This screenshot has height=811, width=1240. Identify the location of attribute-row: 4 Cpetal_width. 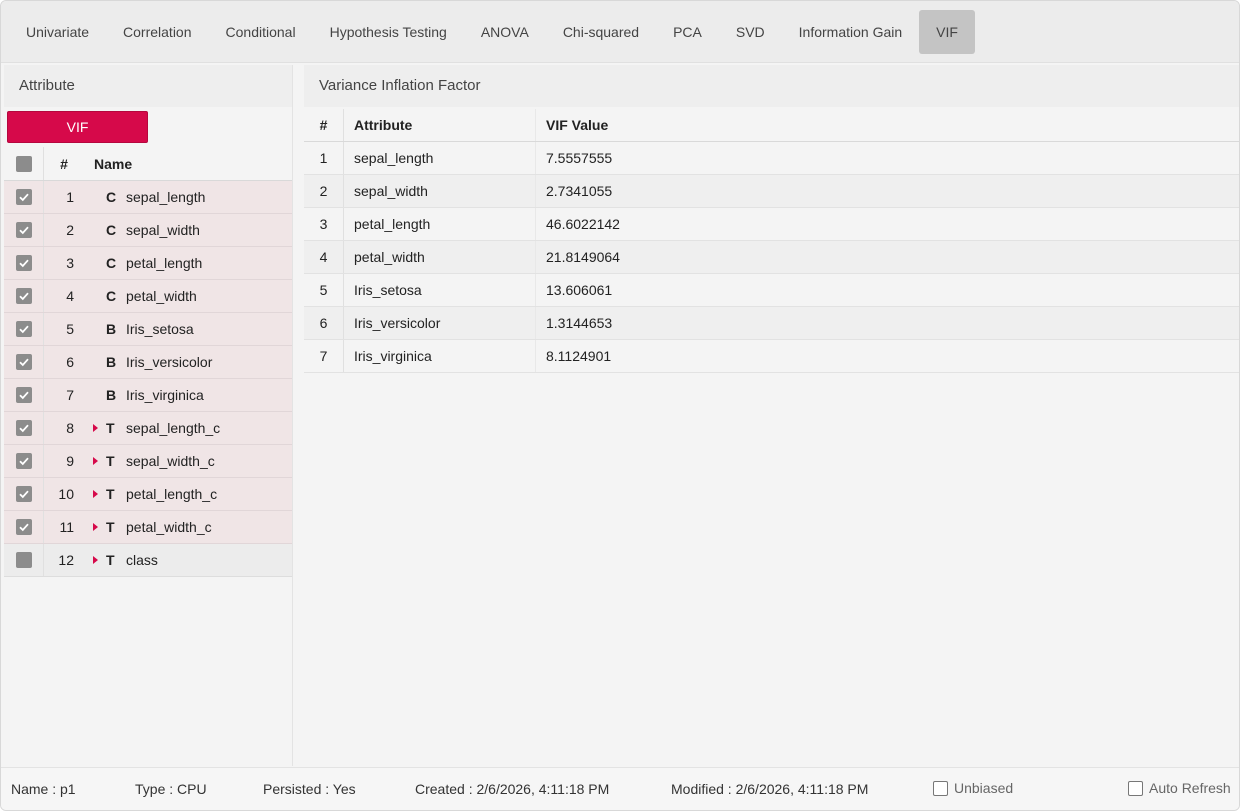
(148, 296).